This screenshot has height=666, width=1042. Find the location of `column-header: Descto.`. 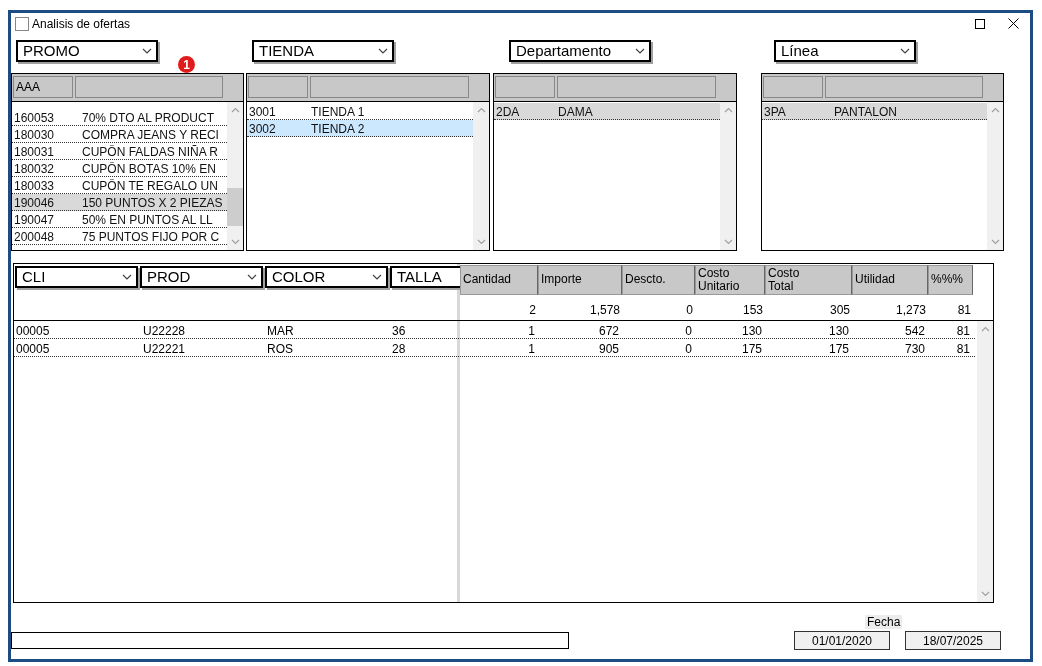

column-header: Descto. is located at coordinates (658, 279).